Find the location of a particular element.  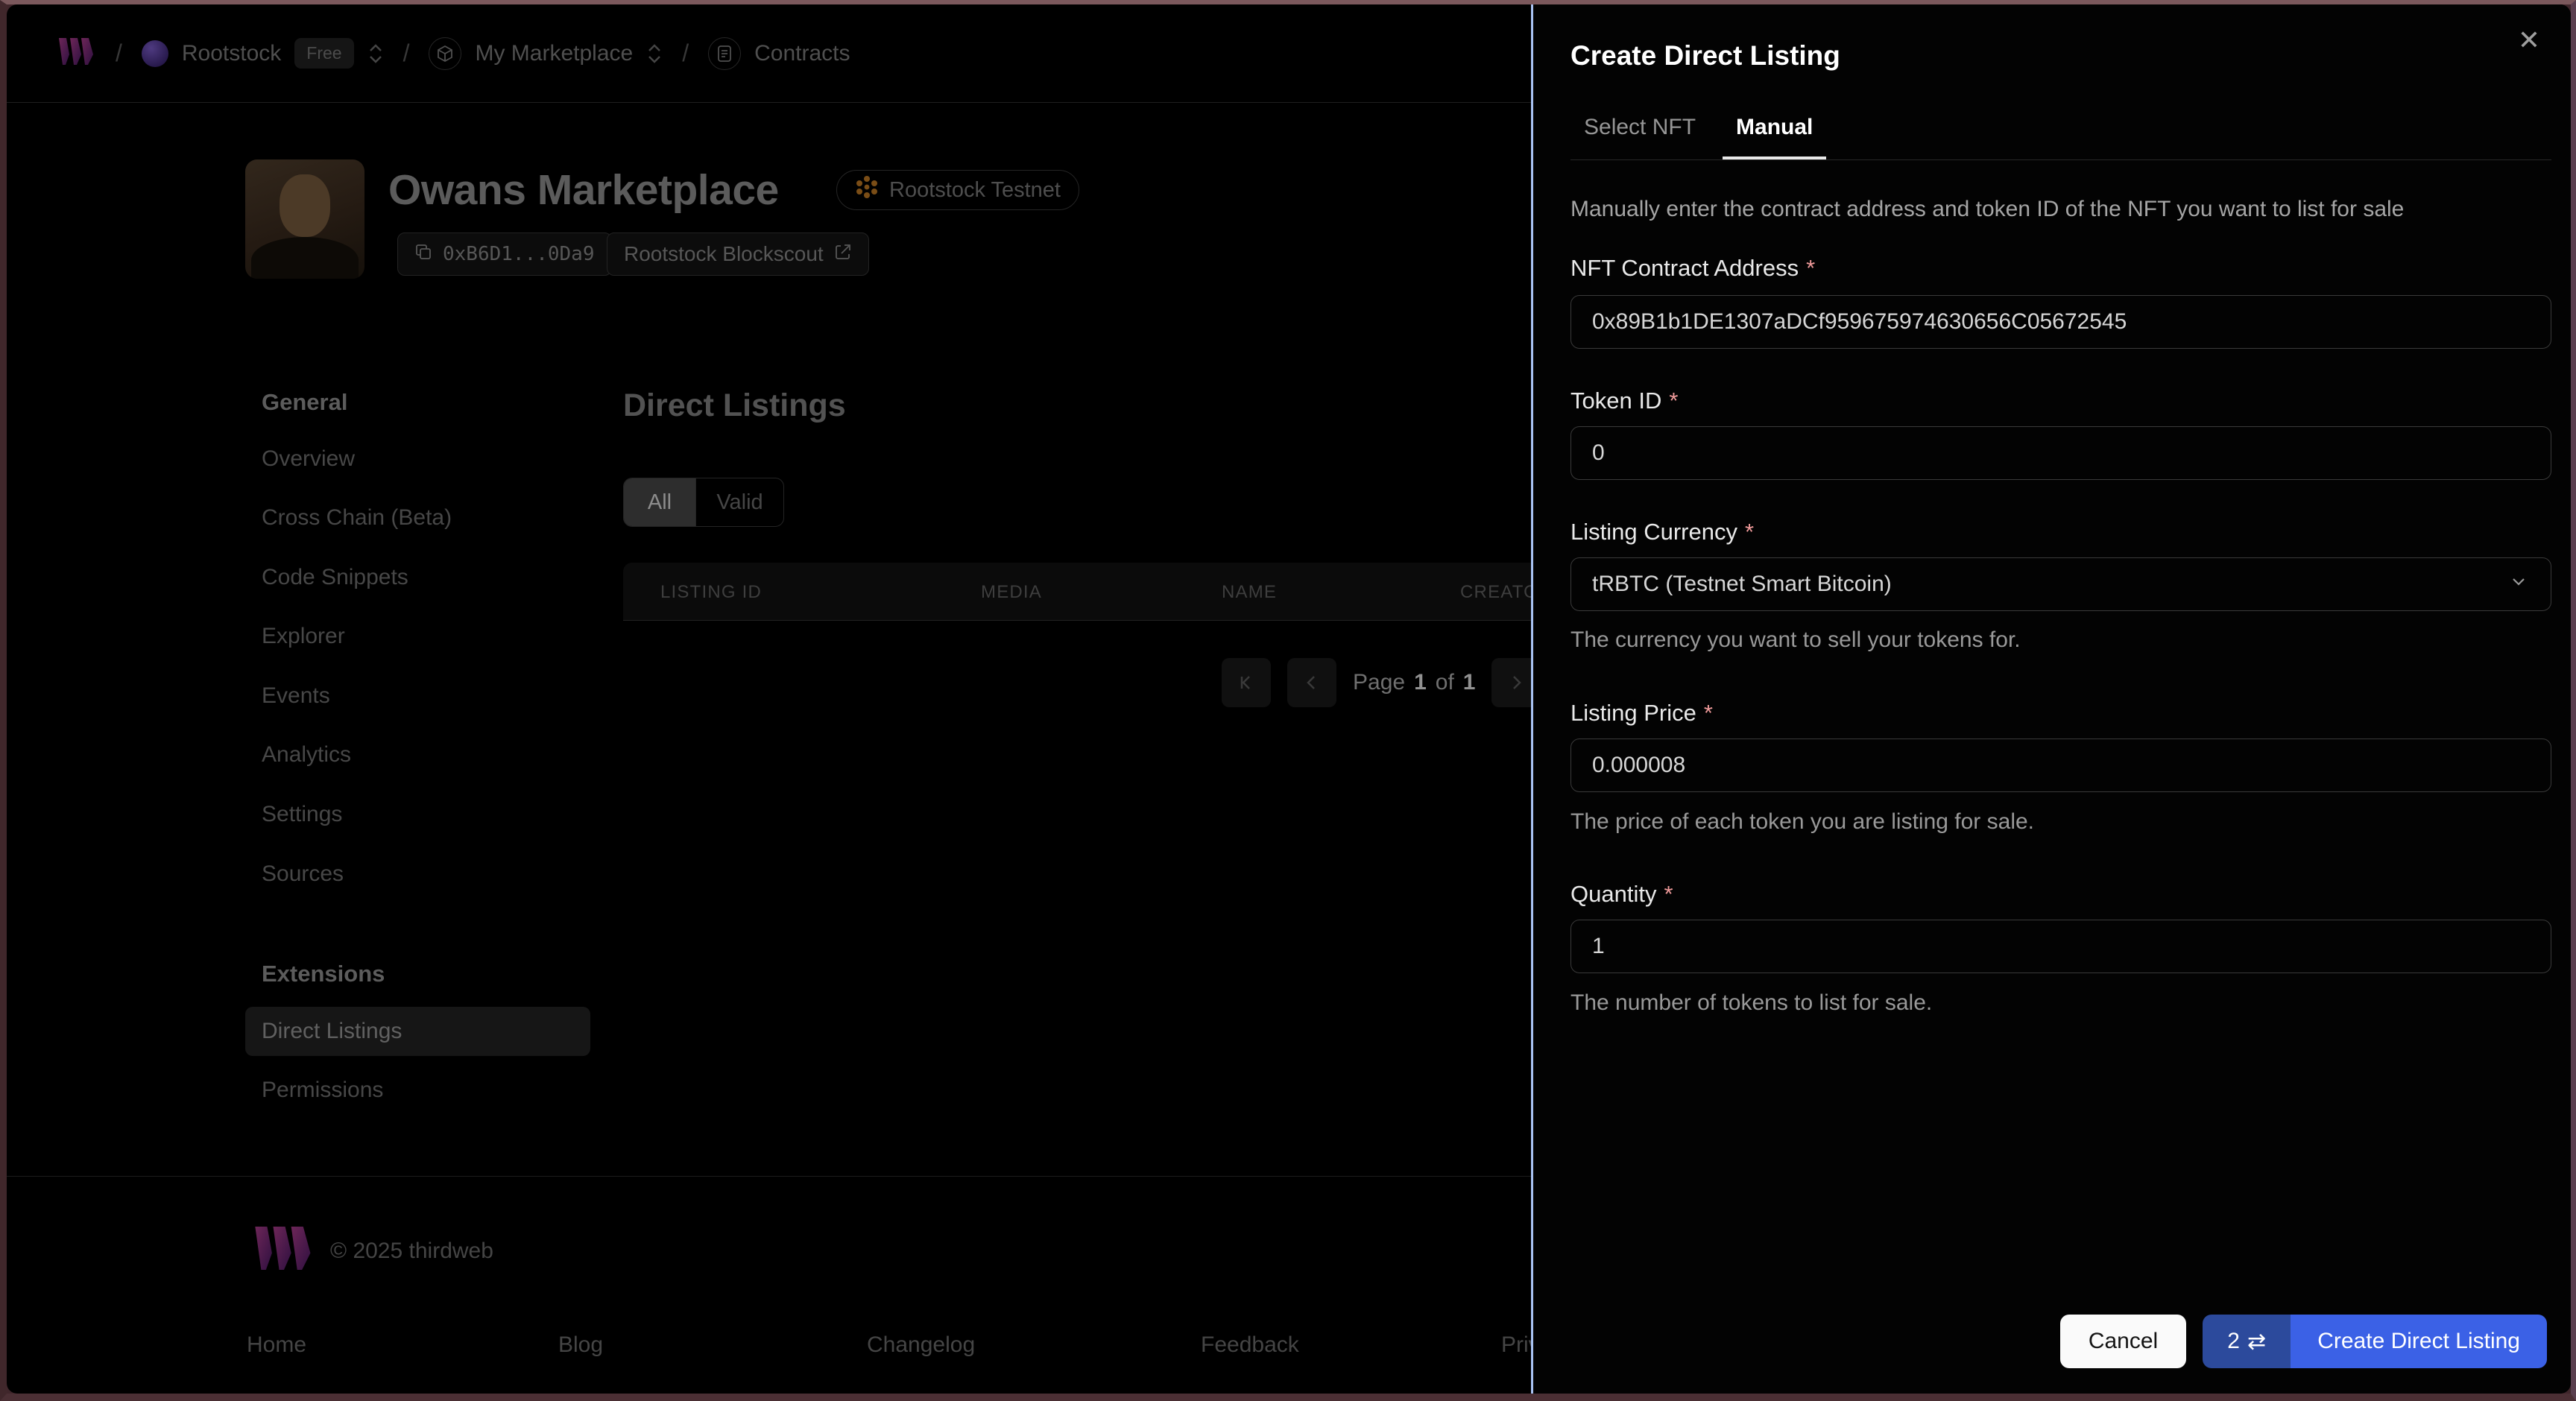

copyright: © 2025 thirdweb is located at coordinates (412, 1251).